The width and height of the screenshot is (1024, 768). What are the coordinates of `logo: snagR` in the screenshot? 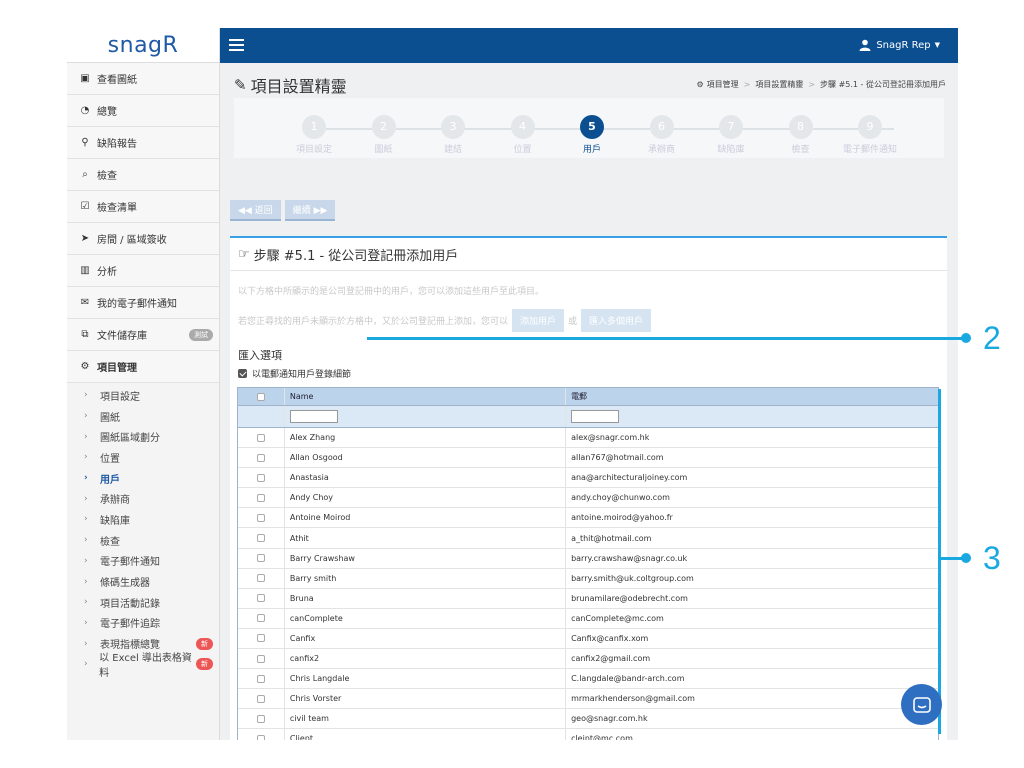 It's located at (143, 45).